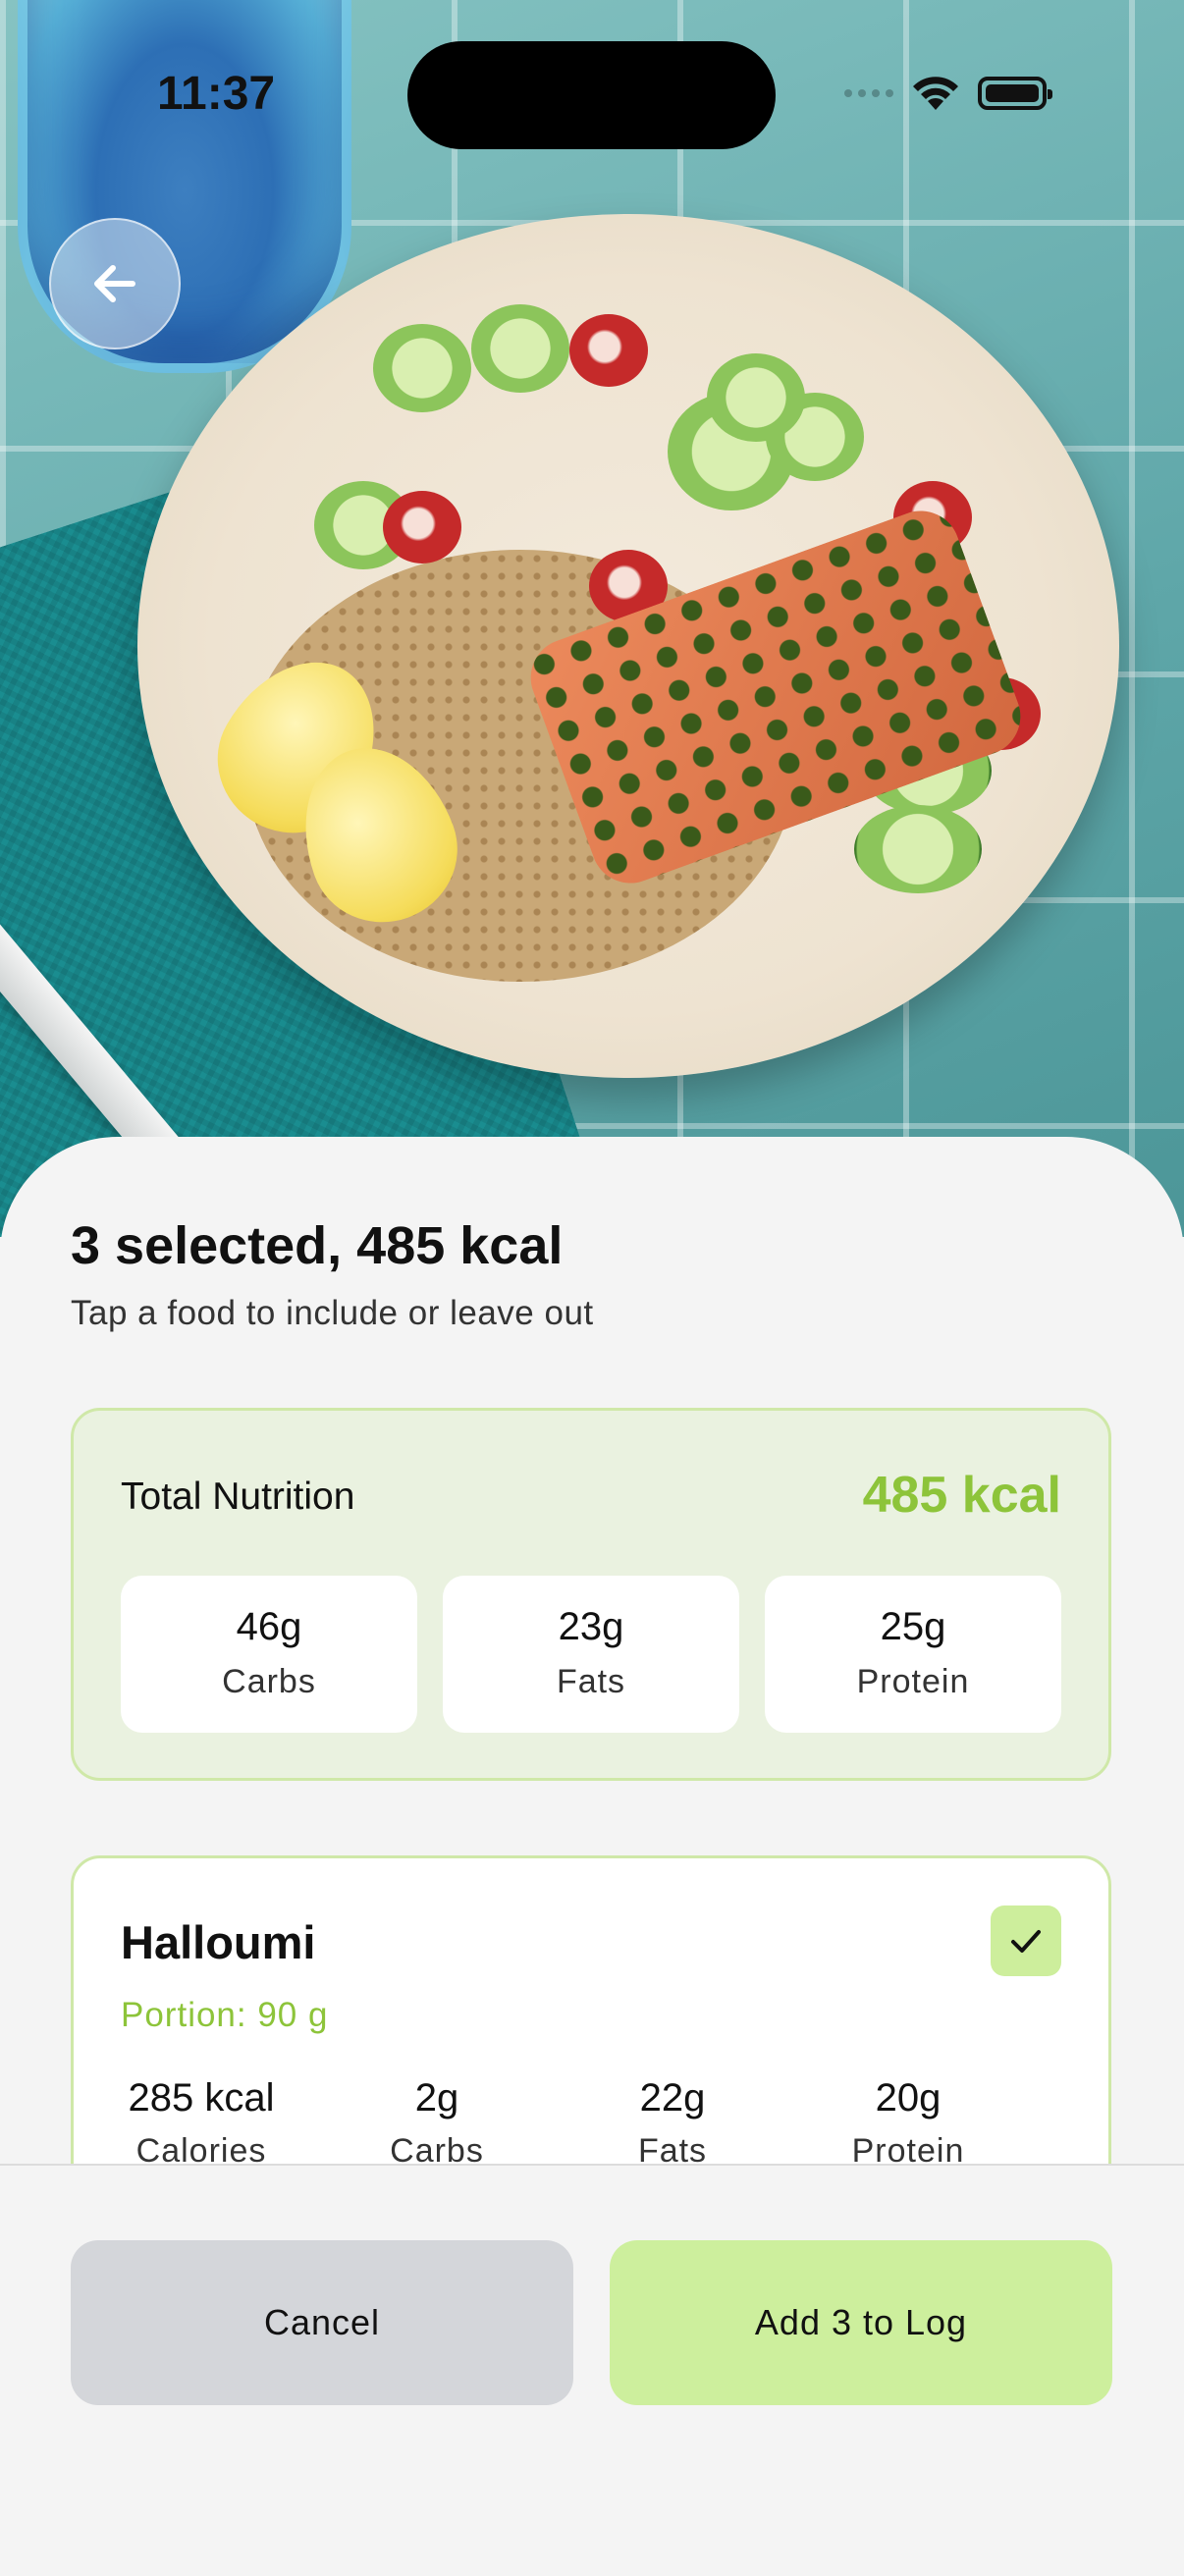 This screenshot has width=1184, height=2576. I want to click on macro-fats: 23g Fats, so click(591, 1654).